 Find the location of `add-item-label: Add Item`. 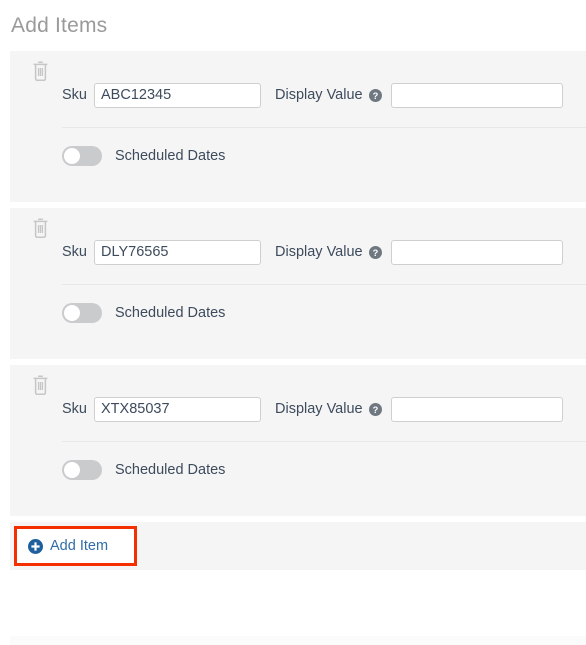

add-item-label: Add Item is located at coordinates (79, 546).